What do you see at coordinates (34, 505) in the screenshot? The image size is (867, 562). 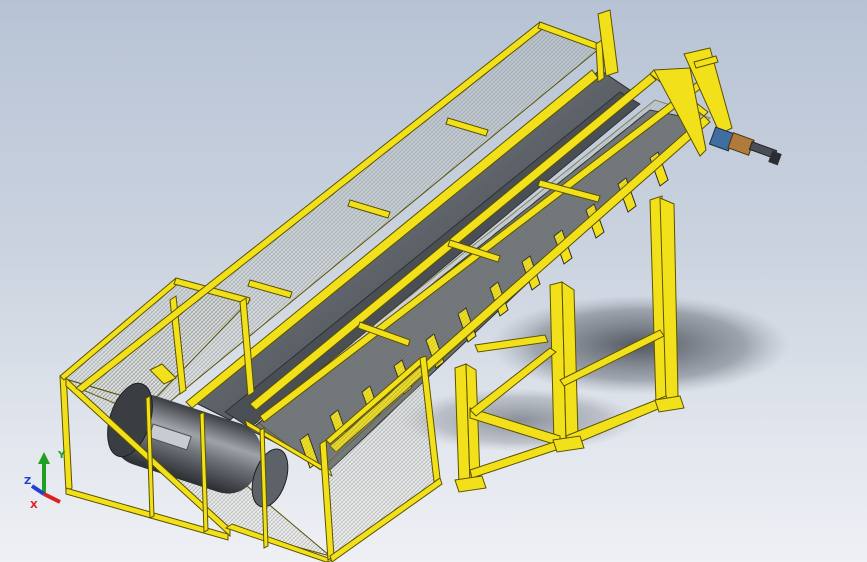 I see `x-axis-label: X` at bounding box center [34, 505].